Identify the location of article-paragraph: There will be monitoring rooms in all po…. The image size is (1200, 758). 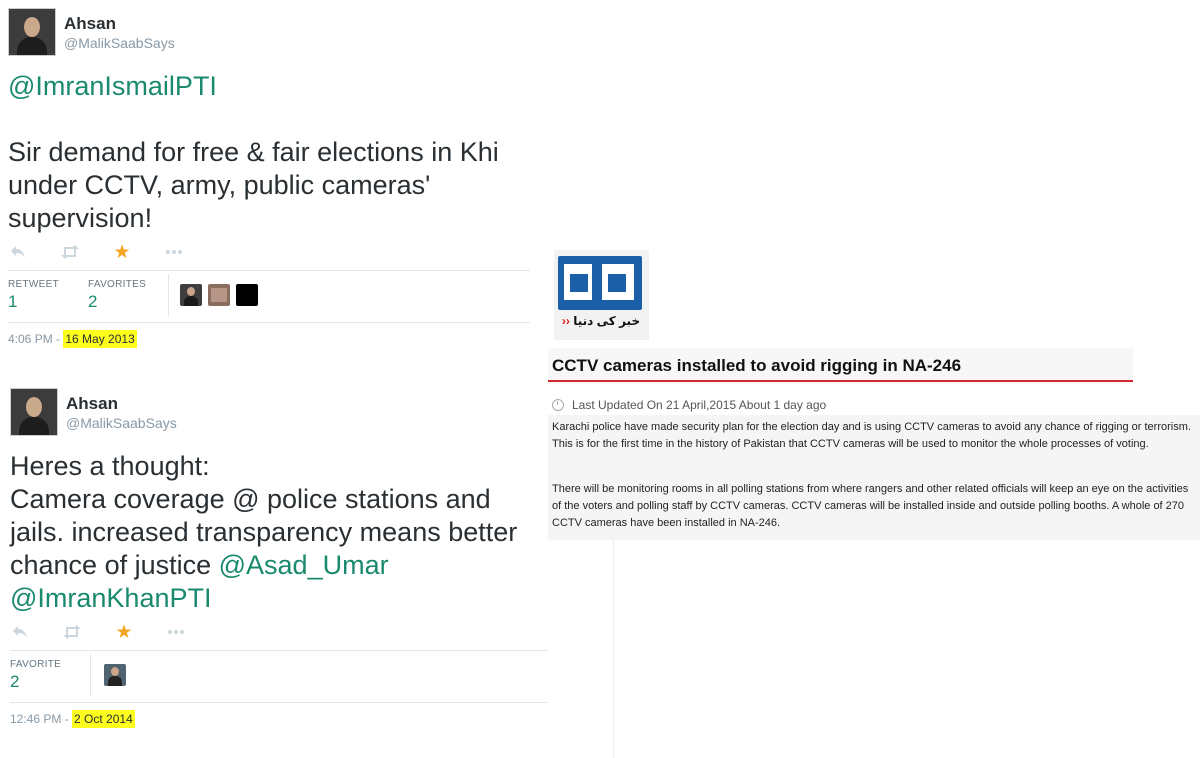
(870, 506).